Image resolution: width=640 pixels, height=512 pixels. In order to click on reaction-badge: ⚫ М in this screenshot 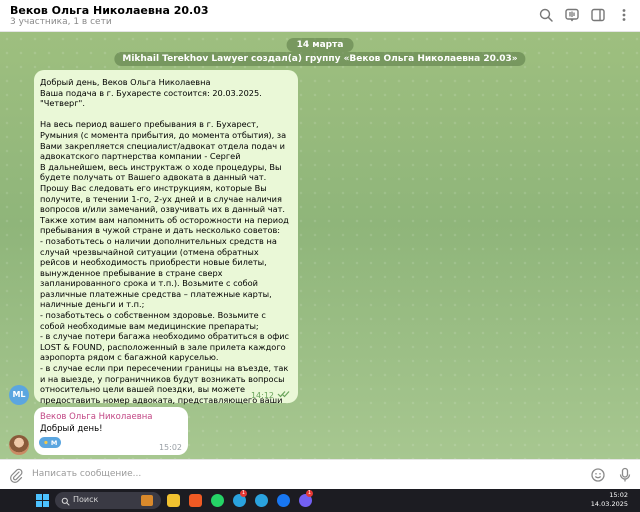, I will do `click(50, 442)`.